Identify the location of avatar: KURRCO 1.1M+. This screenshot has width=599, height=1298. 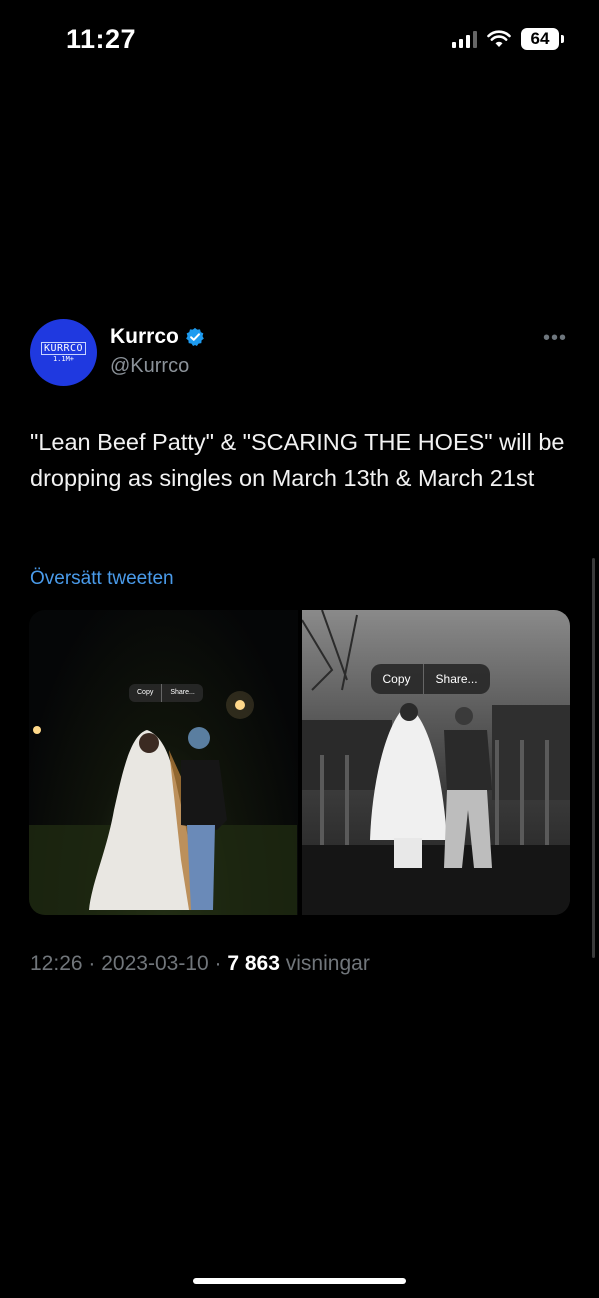
(63, 352).